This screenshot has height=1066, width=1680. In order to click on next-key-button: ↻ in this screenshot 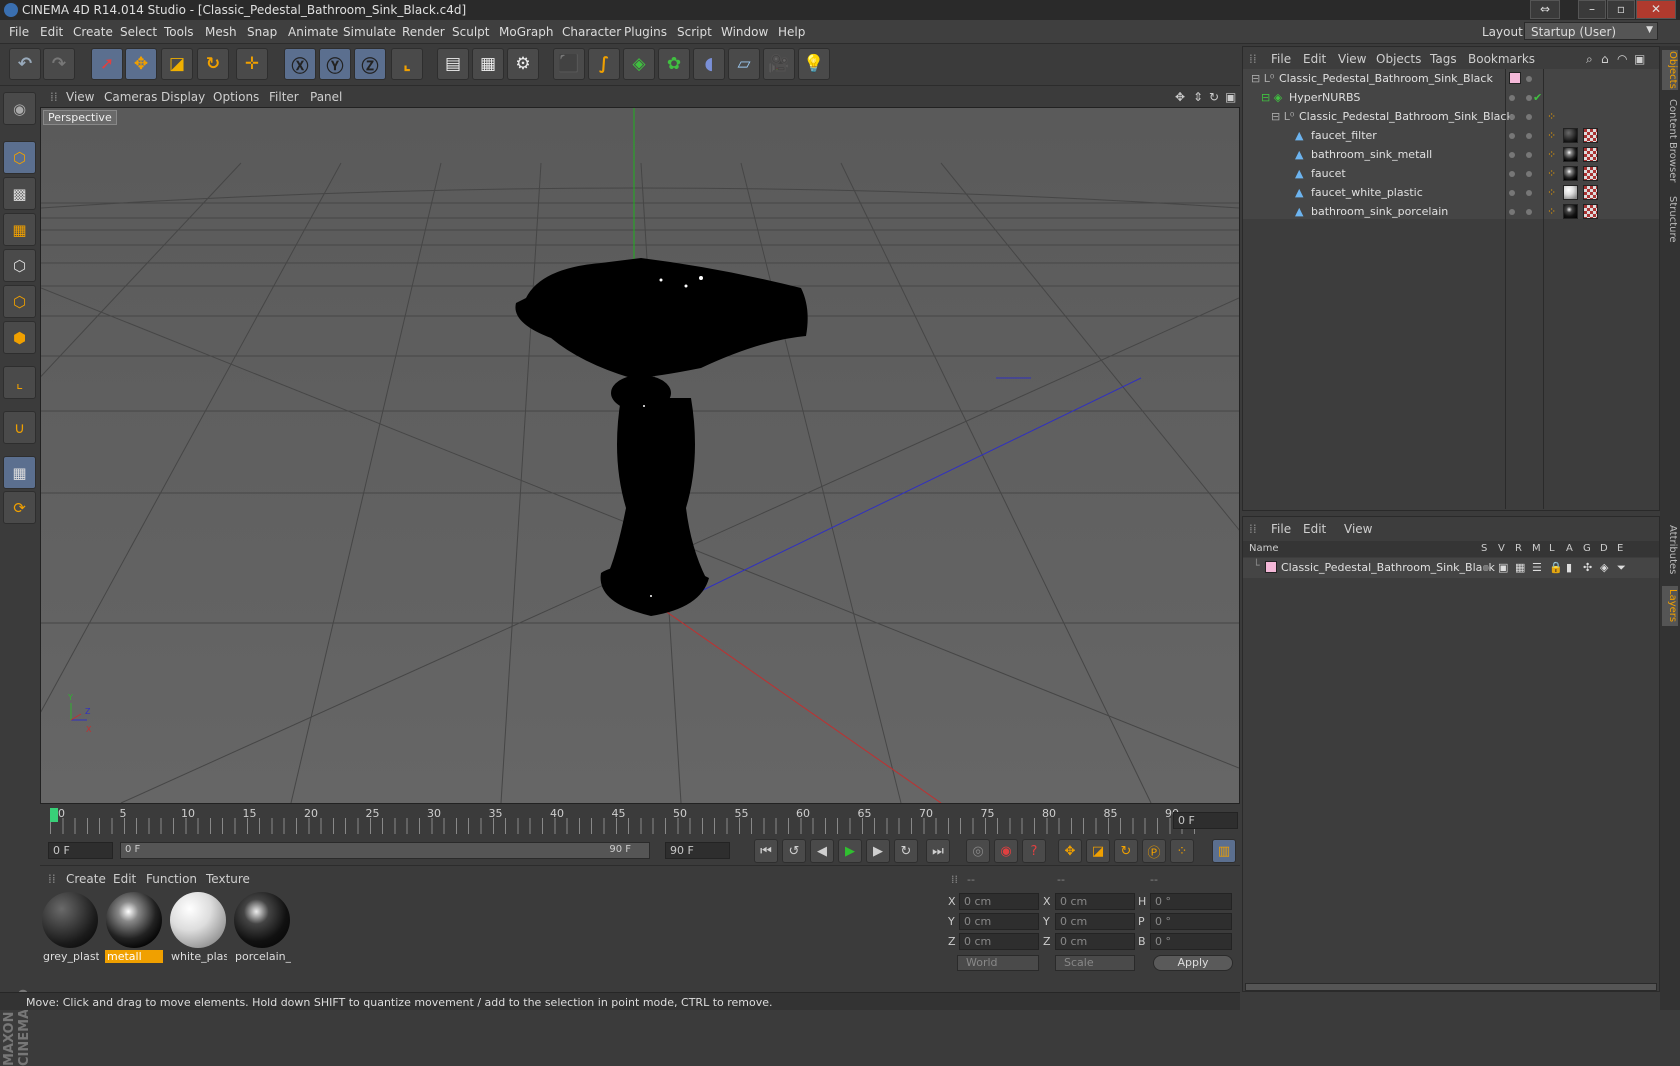, I will do `click(906, 851)`.